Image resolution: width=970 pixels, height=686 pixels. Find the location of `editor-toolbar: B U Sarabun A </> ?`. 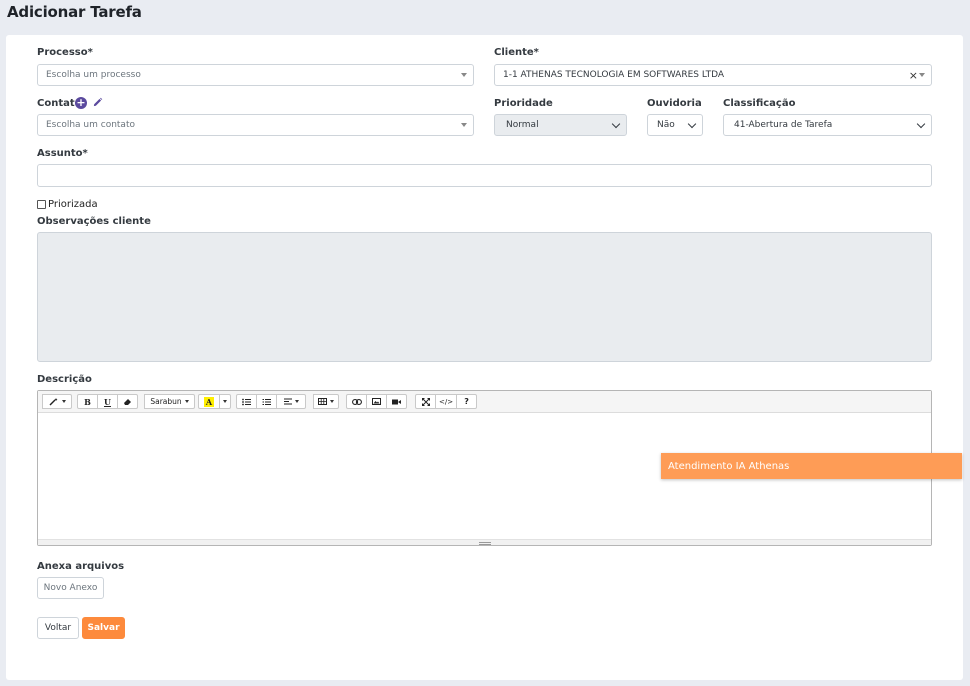

editor-toolbar: B U Sarabun A </> ? is located at coordinates (484, 402).